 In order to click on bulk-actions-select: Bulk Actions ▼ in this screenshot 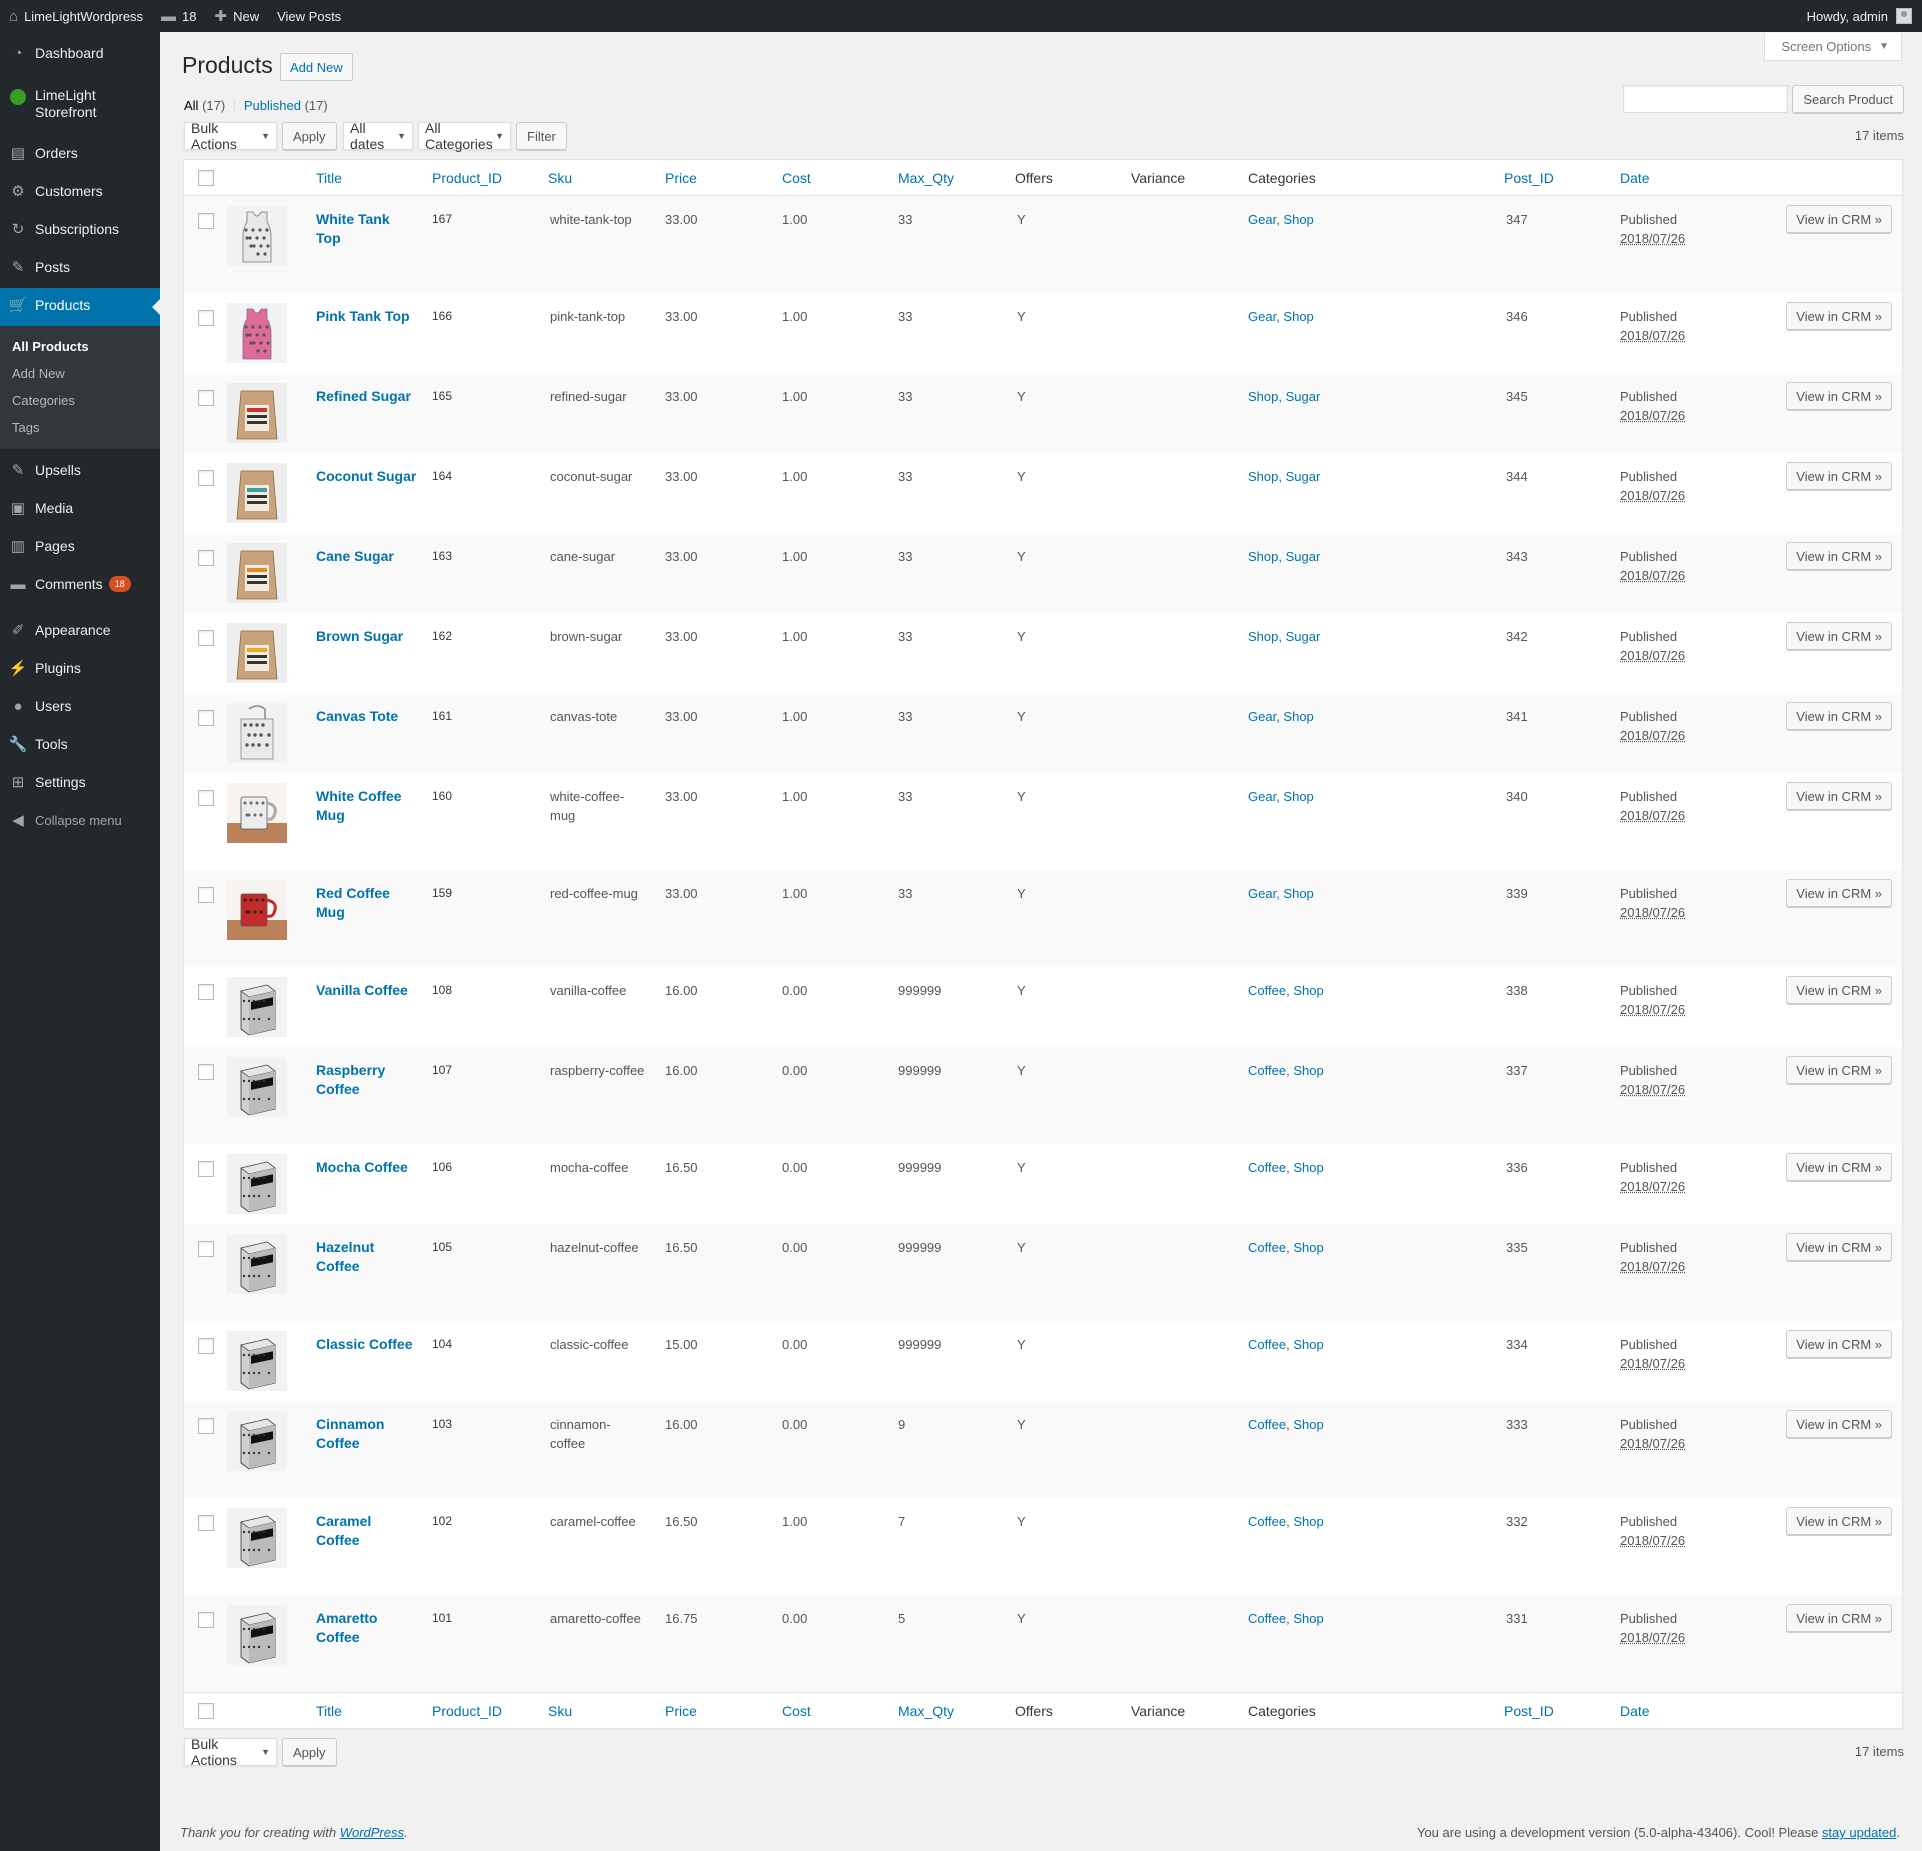, I will do `click(230, 136)`.